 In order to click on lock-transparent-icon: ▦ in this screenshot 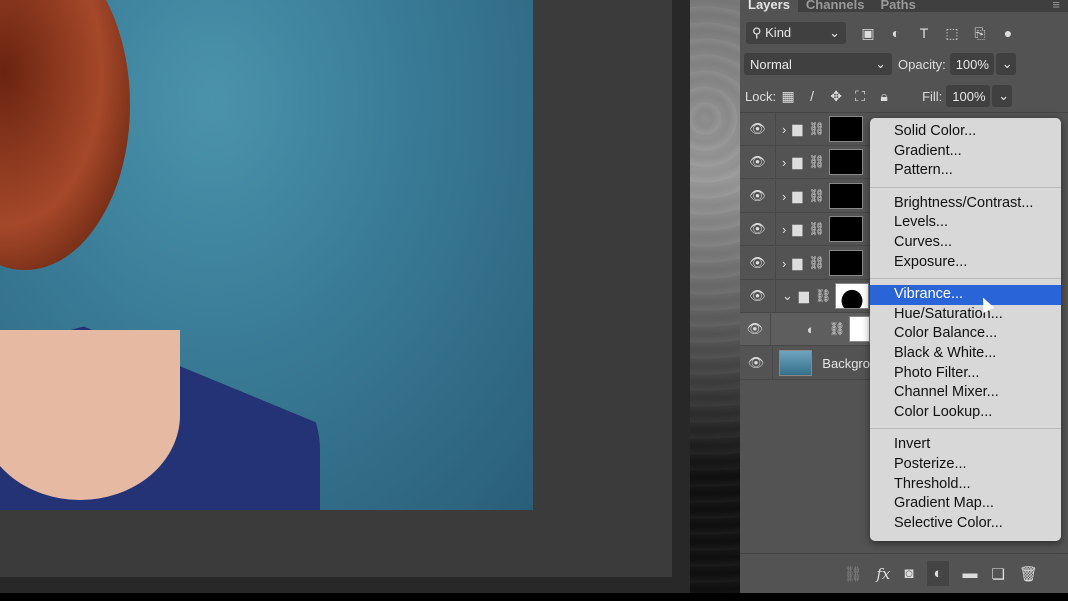, I will do `click(788, 96)`.